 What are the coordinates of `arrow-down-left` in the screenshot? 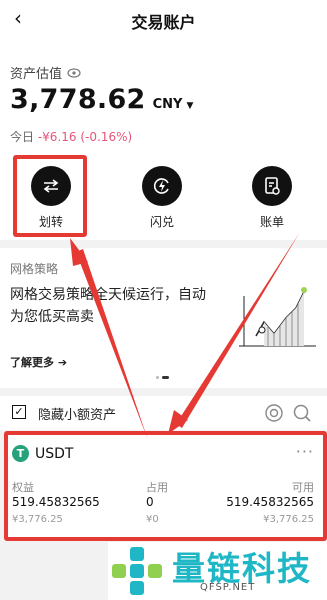 It's located at (238, 330).